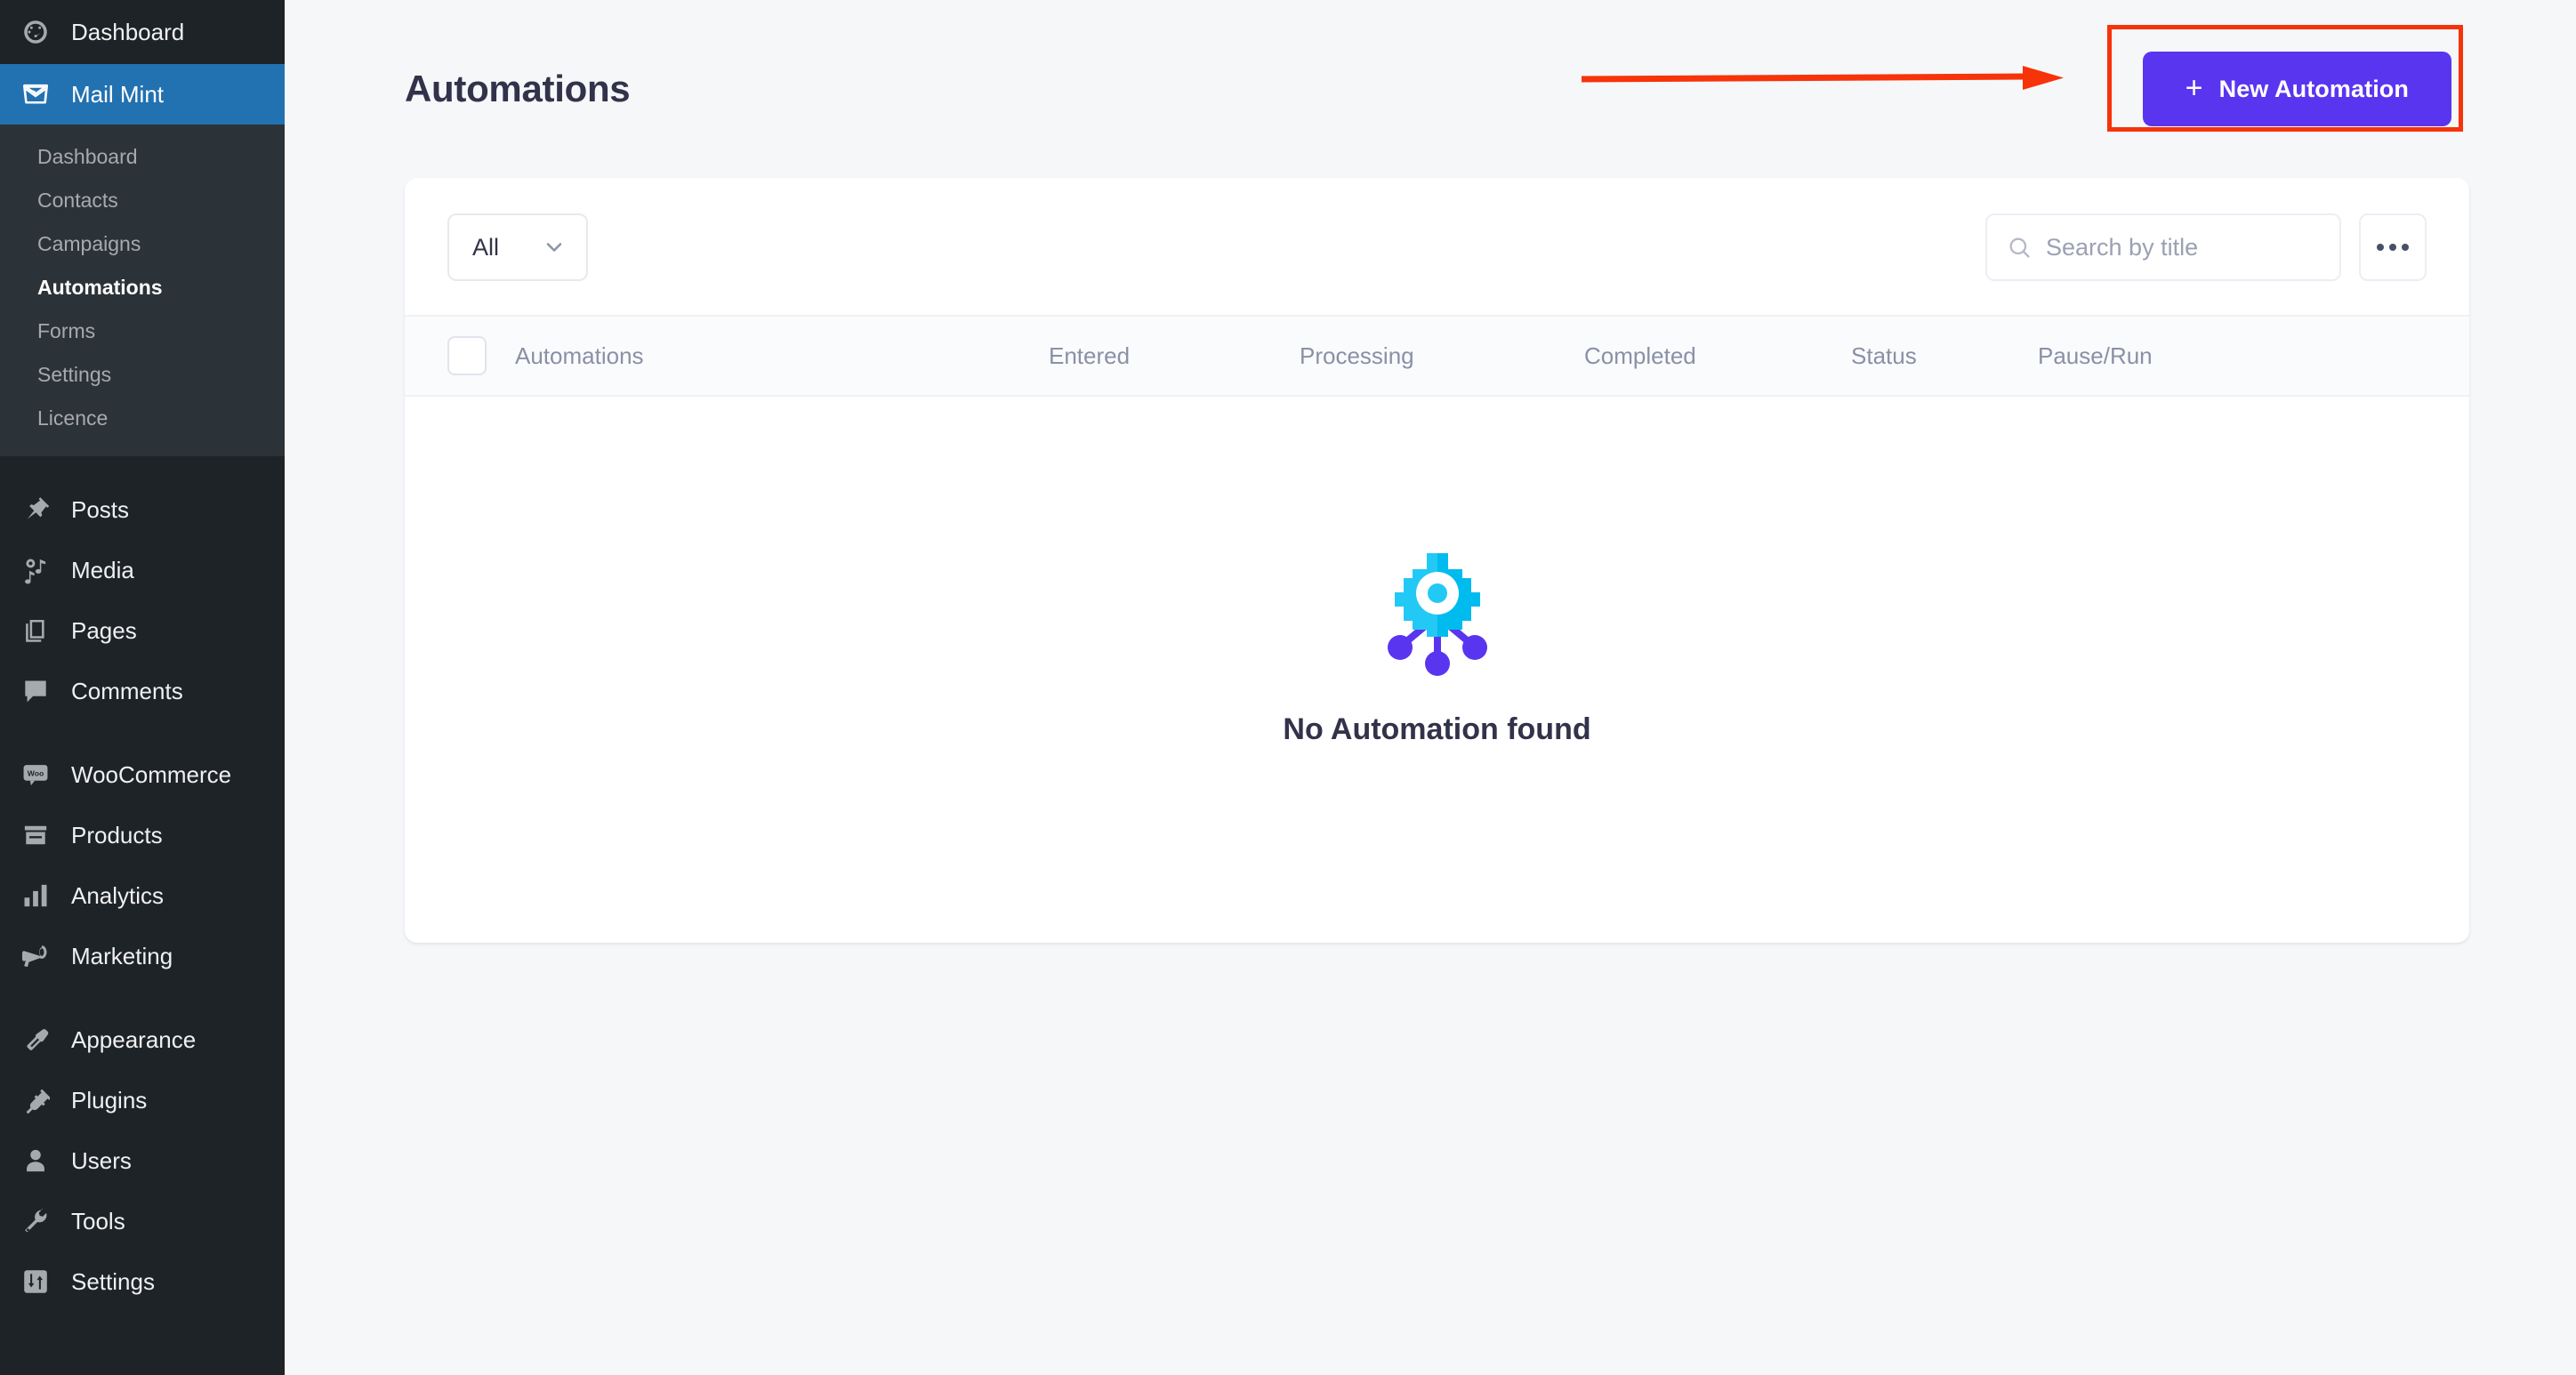  Describe the element at coordinates (118, 895) in the screenshot. I see `sidebar-label: Analytics` at that location.